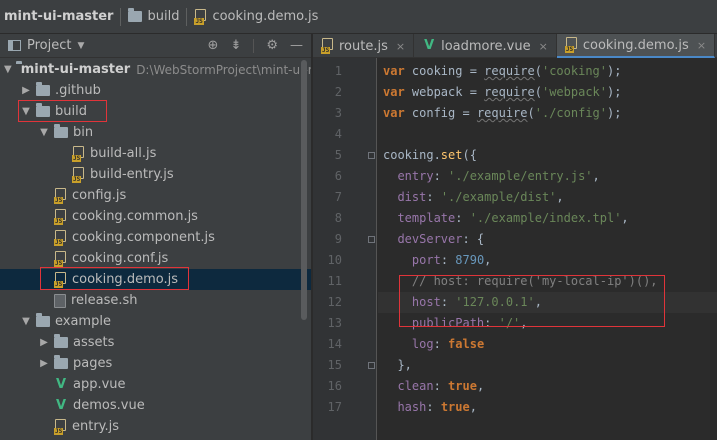 This screenshot has width=717, height=440. I want to click on code-line: template: './example/index.tpl',, so click(505, 218).